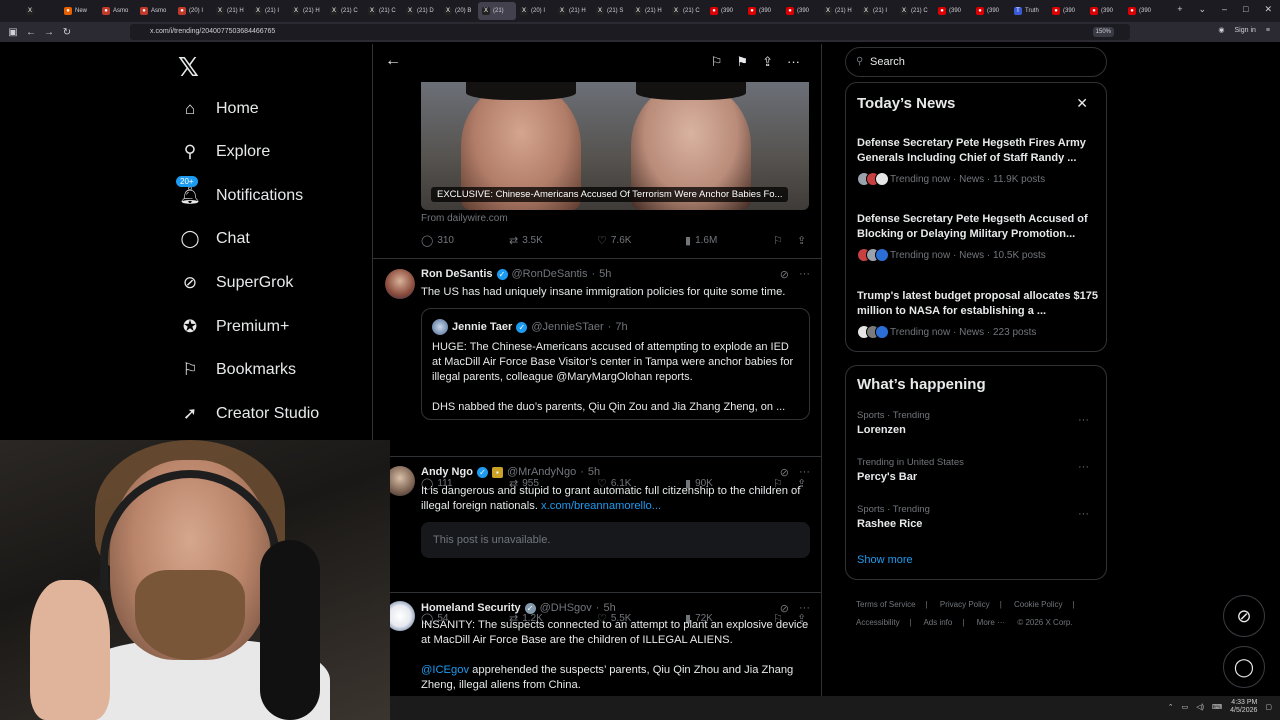  What do you see at coordinates (459, 11) in the screenshot?
I see `browser-tab: X (20) B` at bounding box center [459, 11].